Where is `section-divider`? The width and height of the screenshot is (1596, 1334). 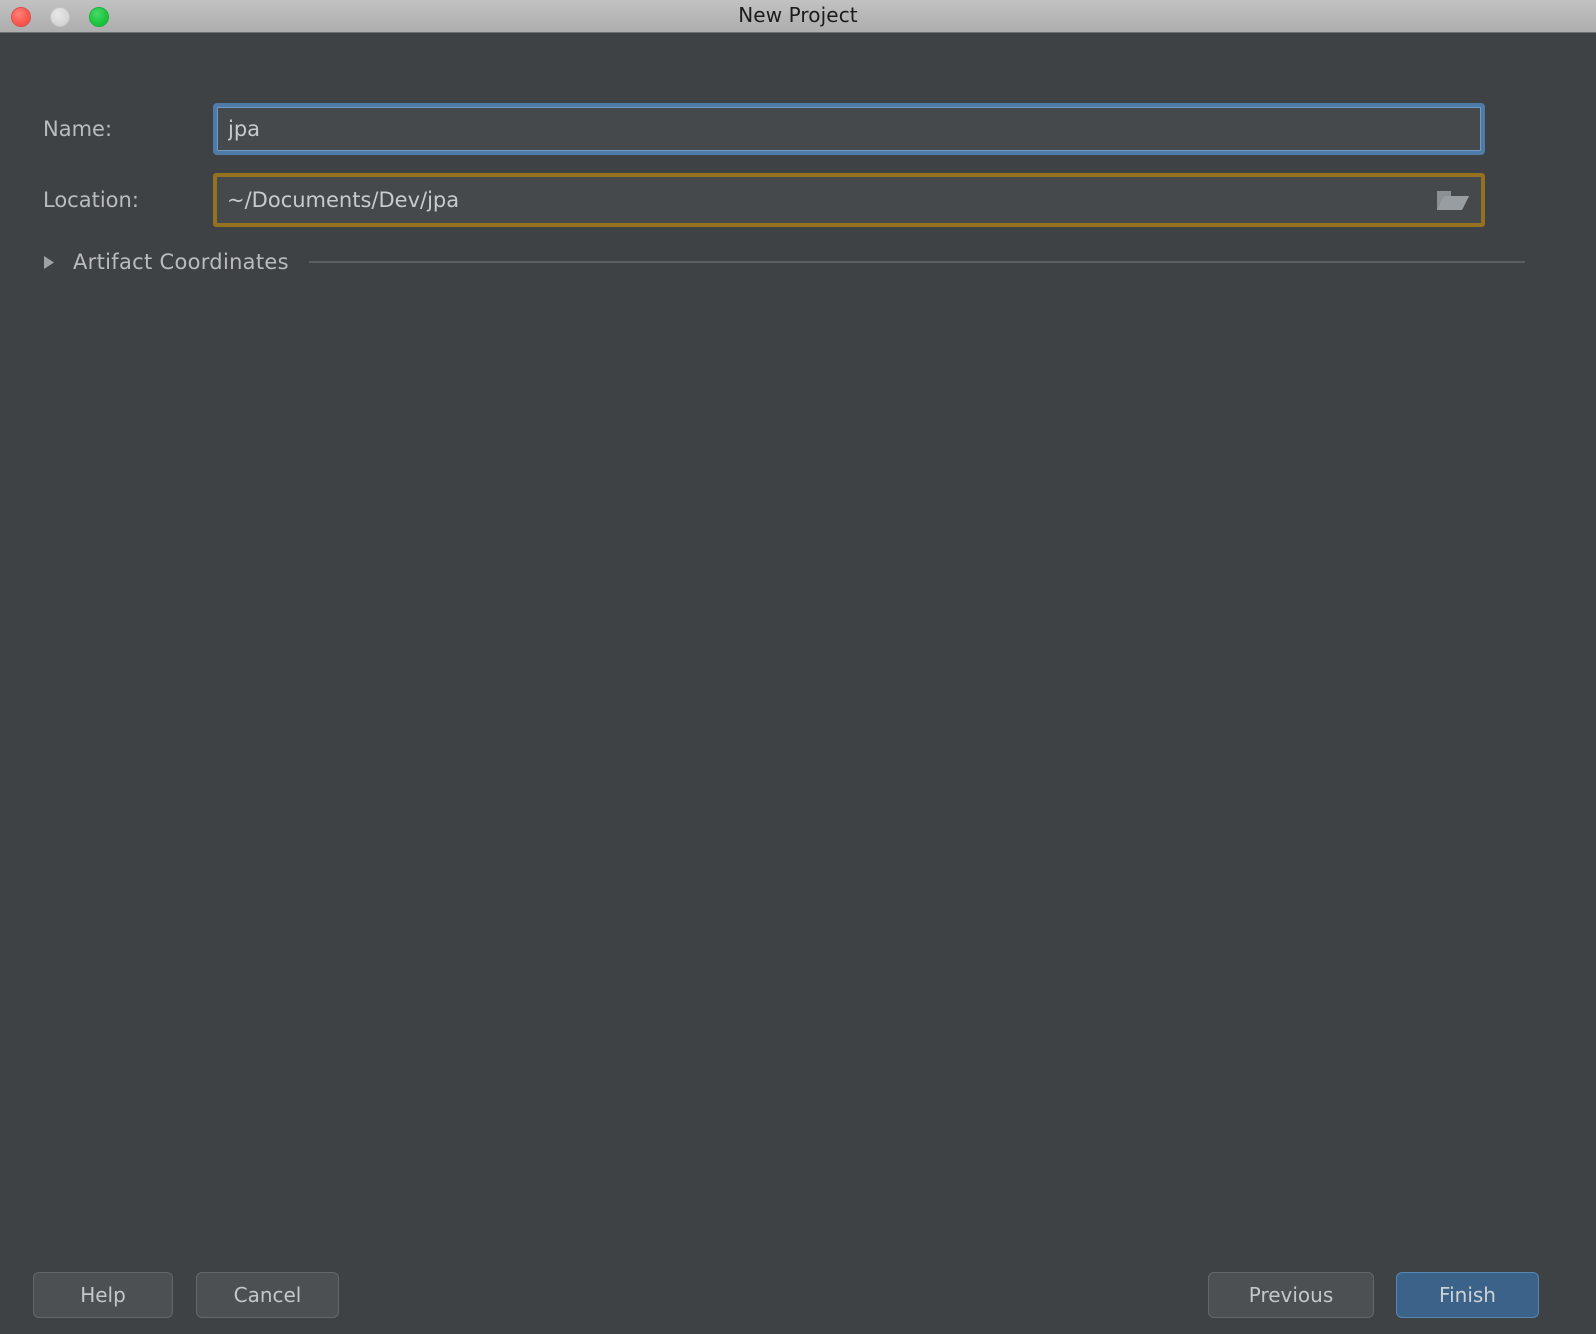
section-divider is located at coordinates (916, 262).